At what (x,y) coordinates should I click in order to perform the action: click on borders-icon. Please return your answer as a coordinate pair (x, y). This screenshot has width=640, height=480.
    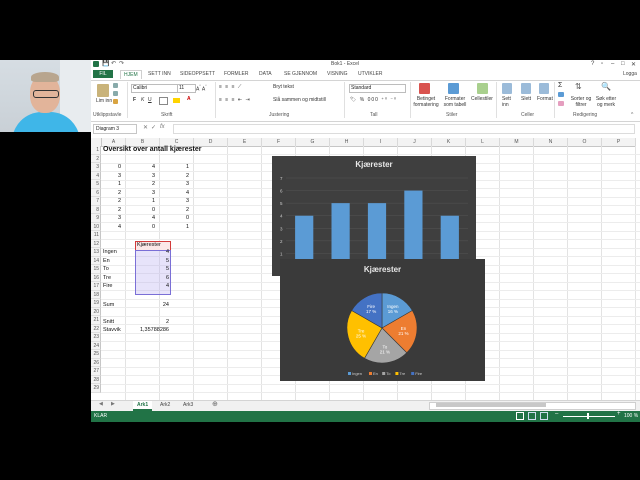
    Looking at the image, I should click on (163, 101).